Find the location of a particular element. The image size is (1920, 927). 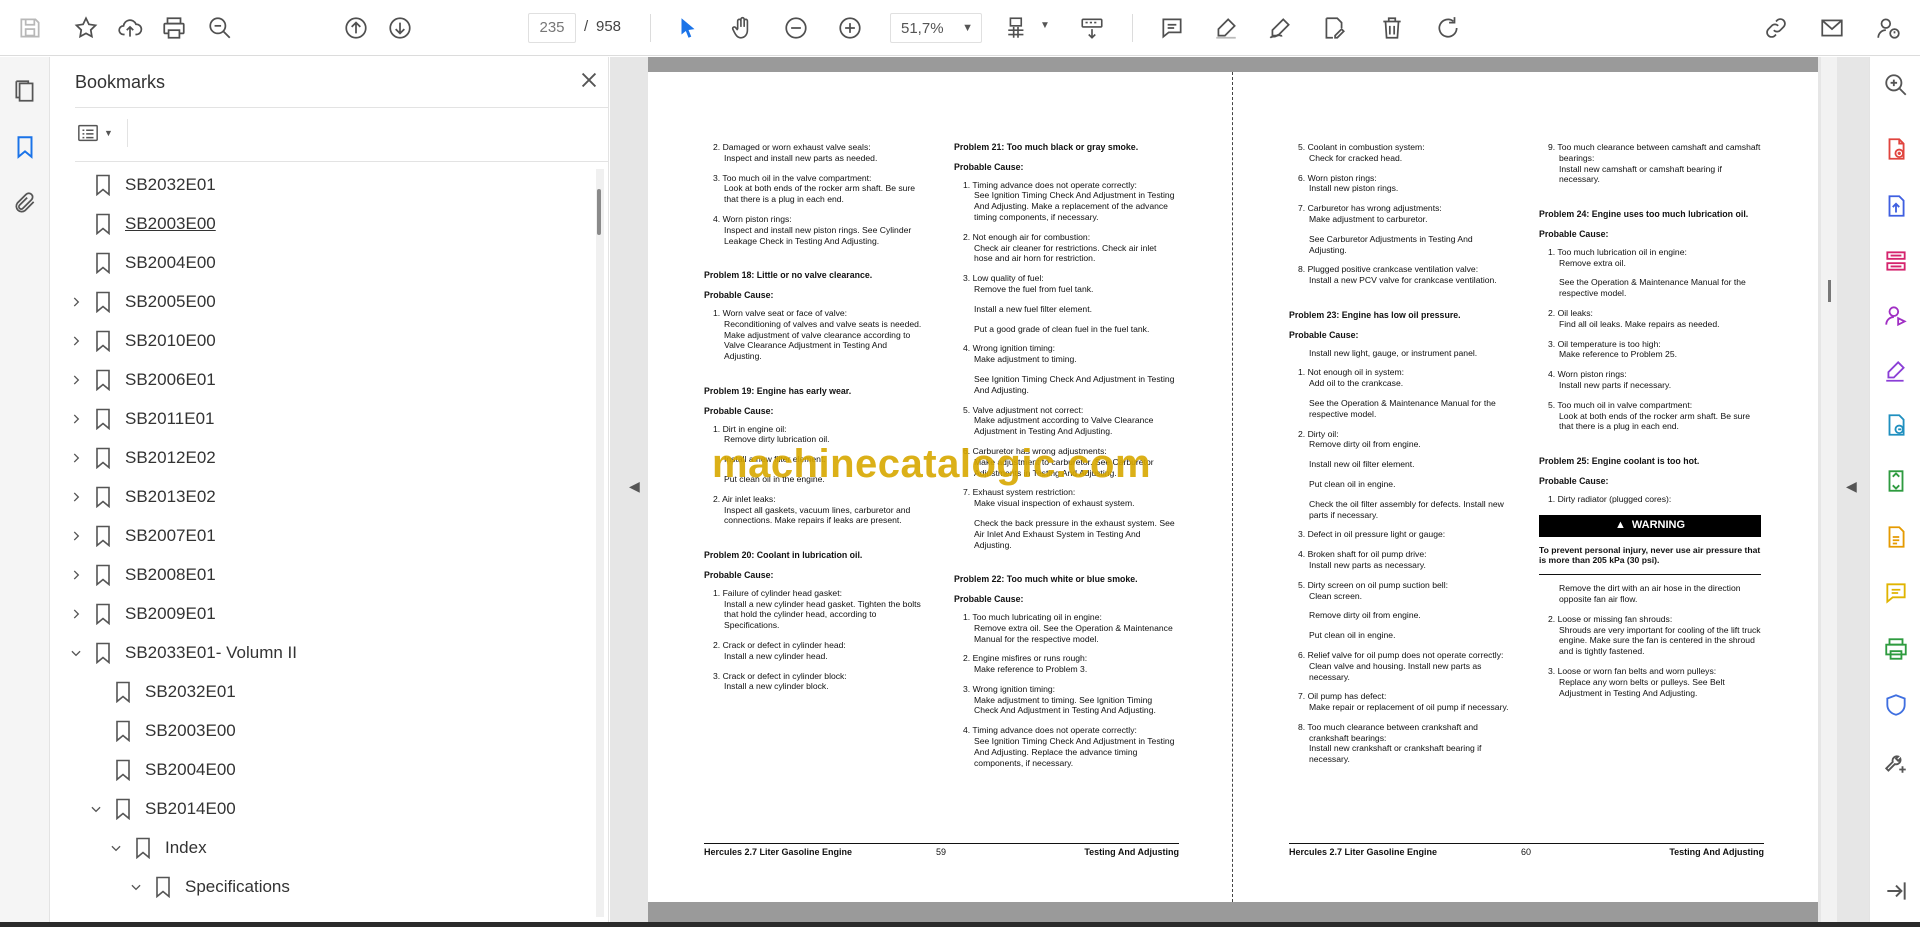

bookmark-label: SB2008E01 is located at coordinates (170, 574).